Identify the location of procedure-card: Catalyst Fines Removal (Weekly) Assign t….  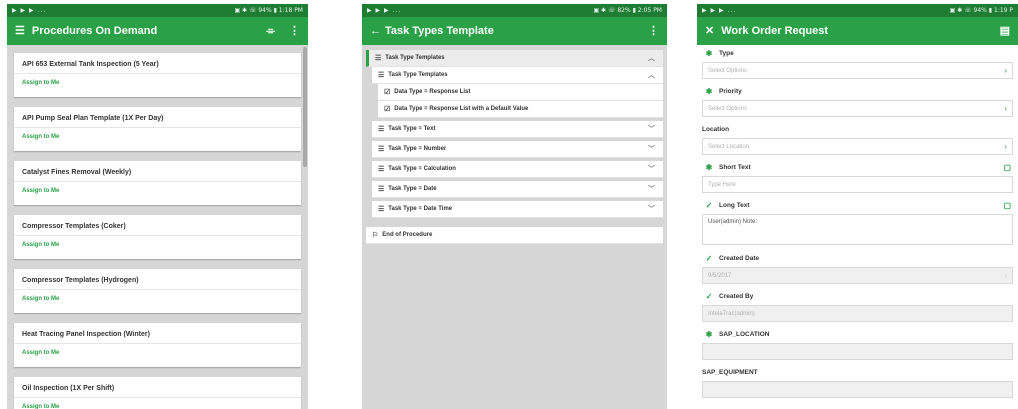
(157, 183).